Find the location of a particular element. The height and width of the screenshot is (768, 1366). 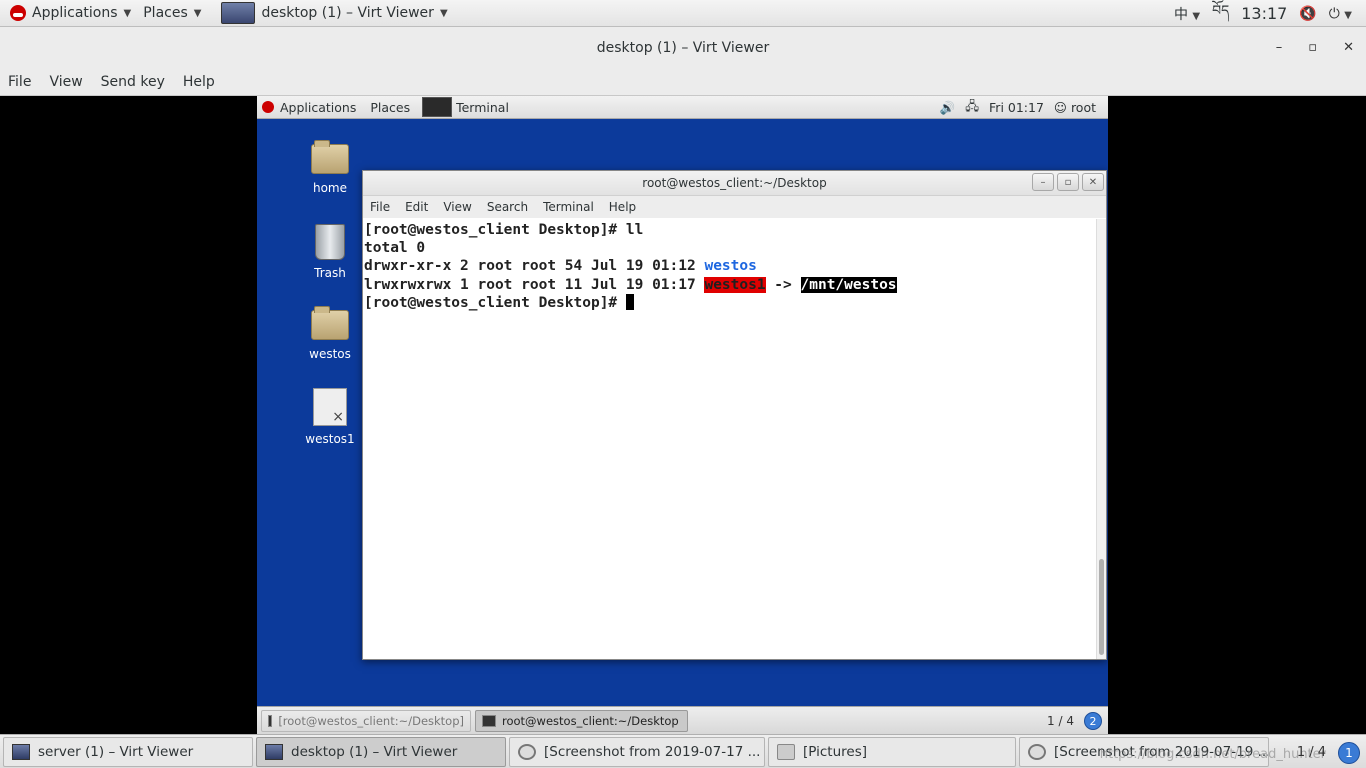

host-system-tray: 中 ▼ བོད 13:17 🔇 ⏻ ▼ is located at coordinates (1270, 13).